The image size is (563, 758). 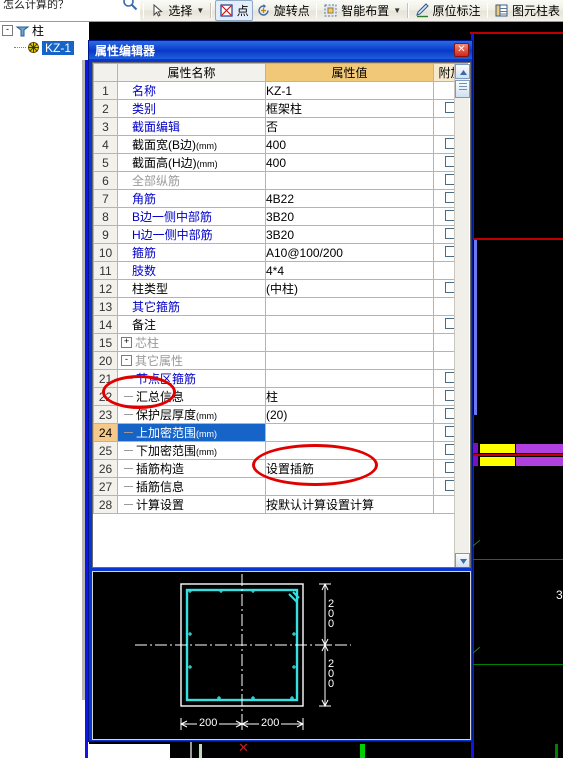 I want to click on table-row: 23 保护层厚度(mm) (20), so click(x=280, y=414).